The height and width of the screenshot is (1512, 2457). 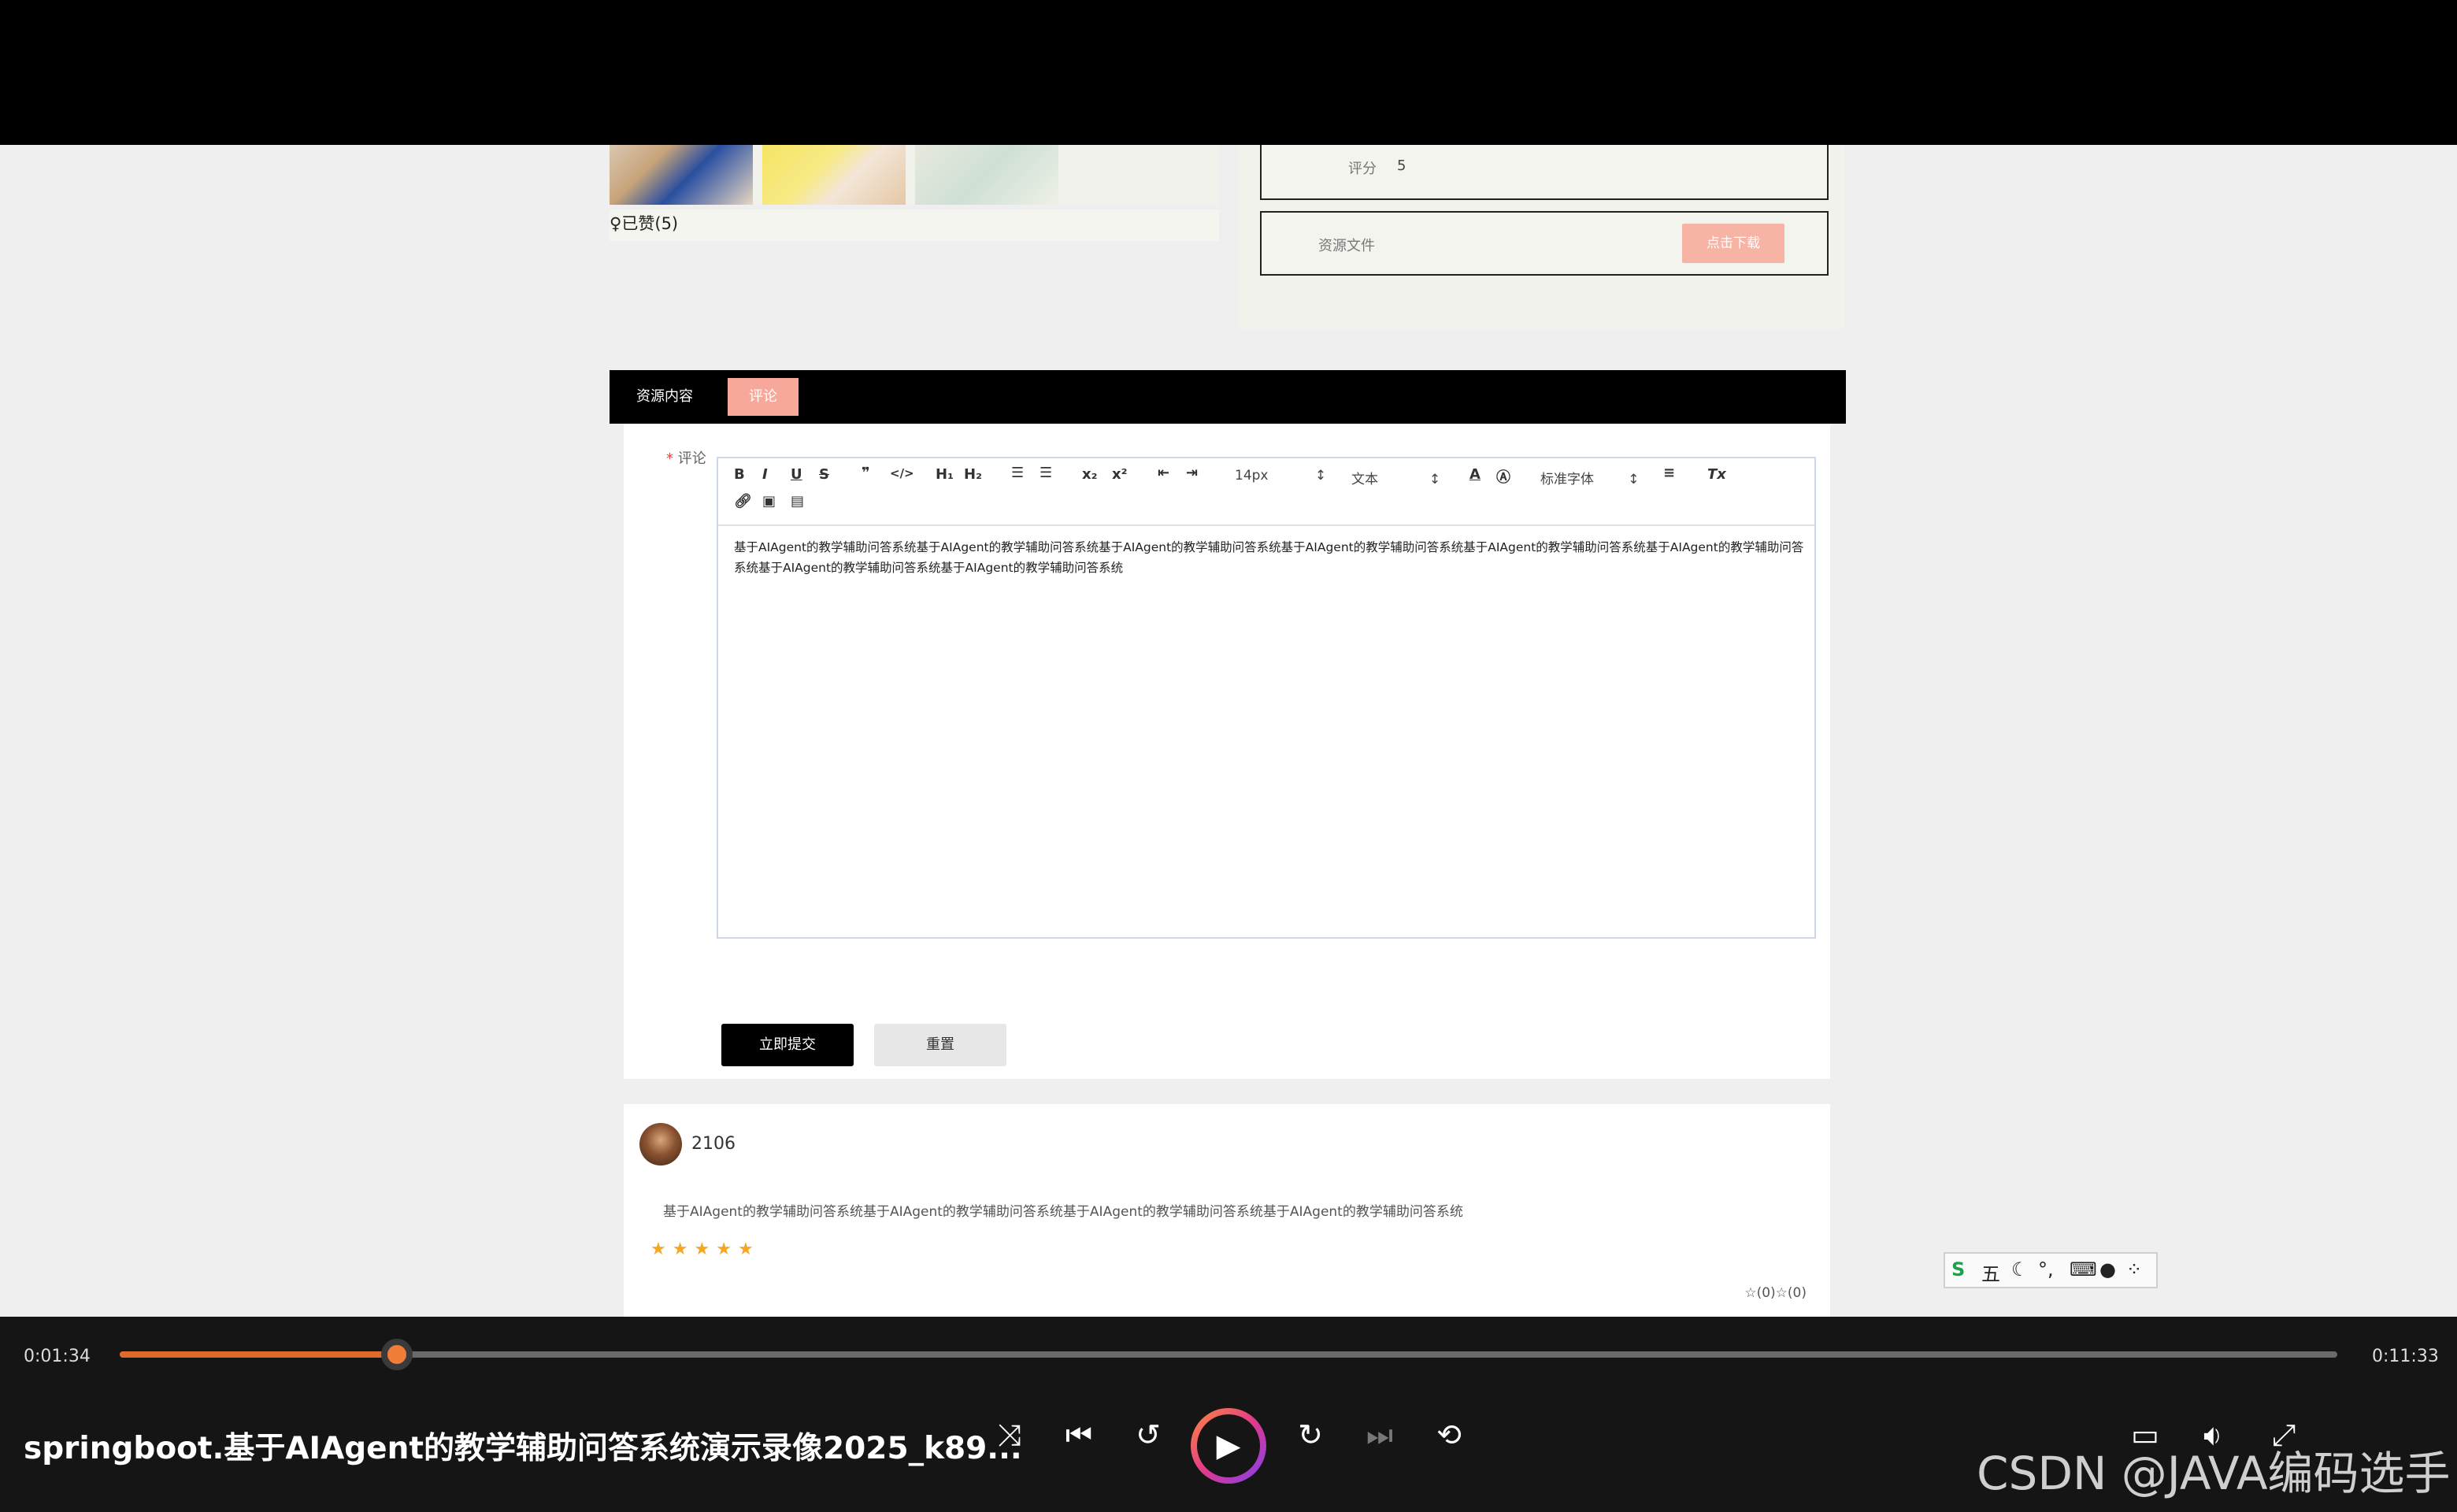 What do you see at coordinates (2134, 1269) in the screenshot?
I see `apps-icon: ⁘` at bounding box center [2134, 1269].